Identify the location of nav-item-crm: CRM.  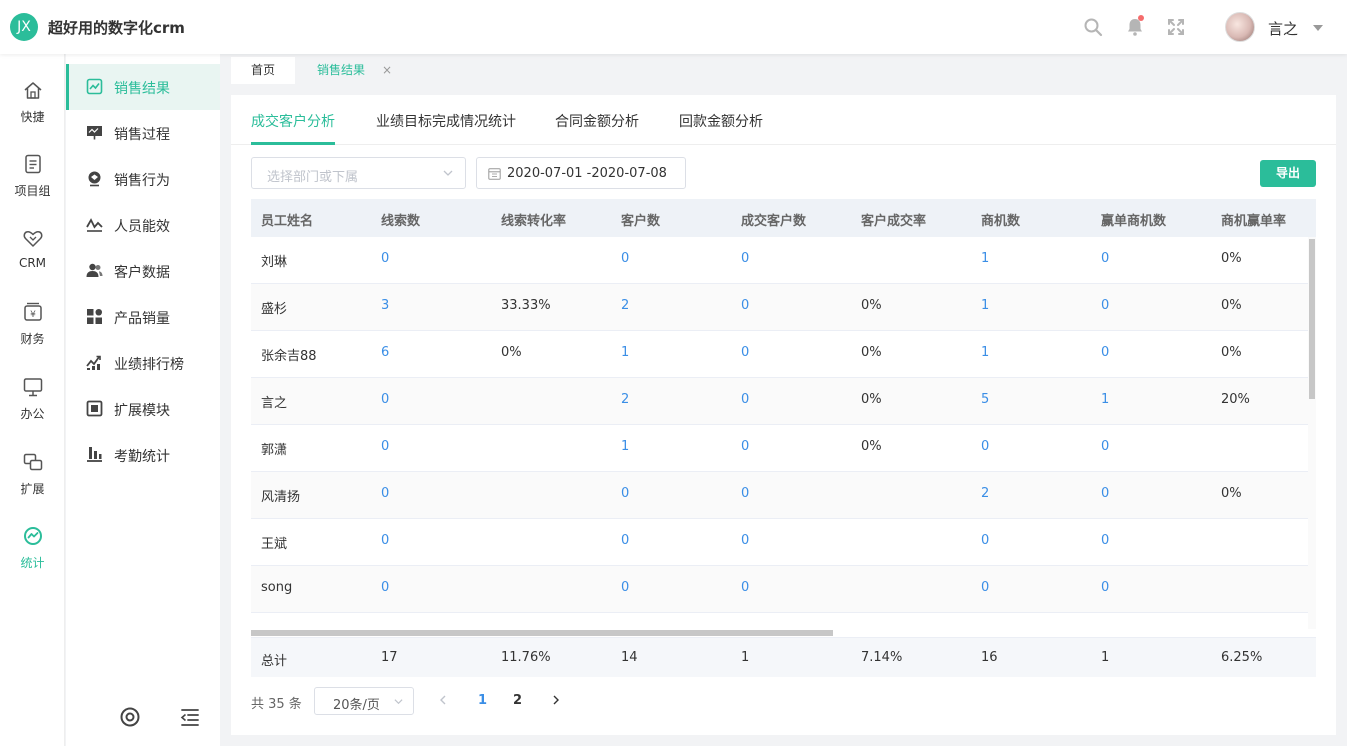
(32, 262).